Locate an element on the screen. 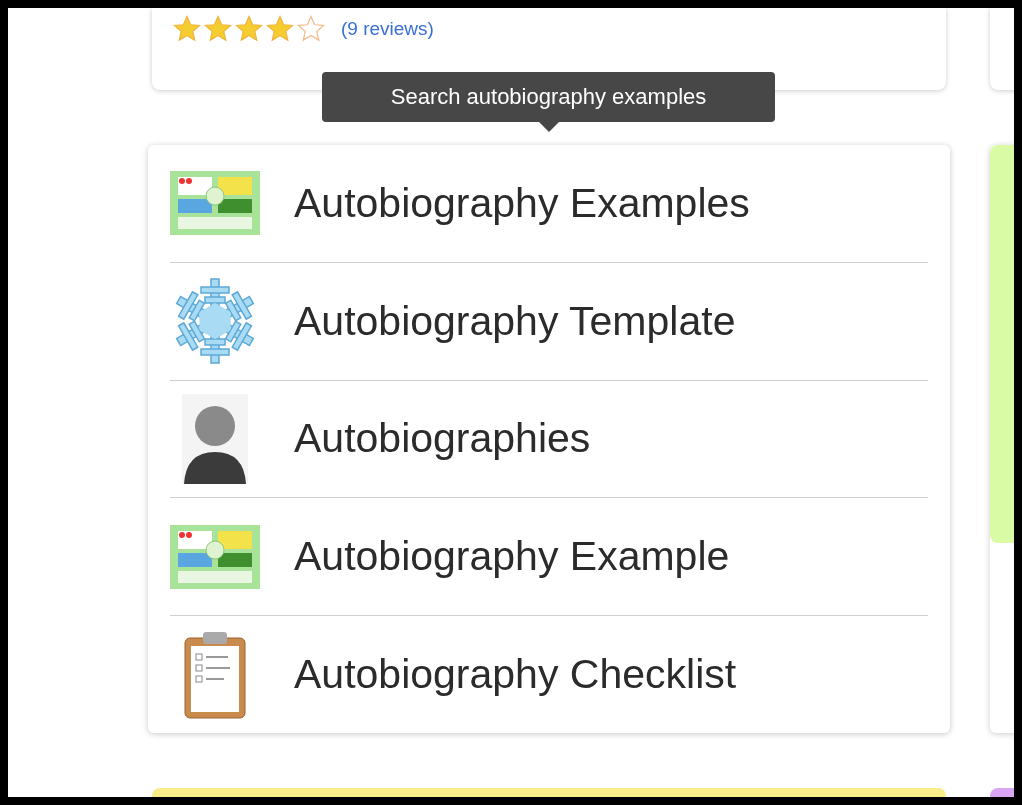 This screenshot has width=1022, height=805. suggestion-item: Autobiography Checklist is located at coordinates (549, 674).